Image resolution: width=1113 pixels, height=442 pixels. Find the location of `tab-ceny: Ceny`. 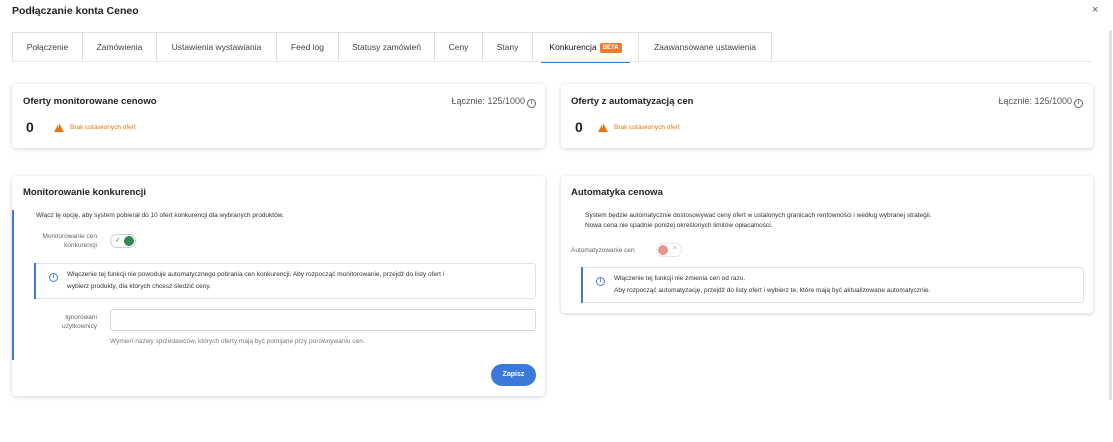

tab-ceny: Ceny is located at coordinates (459, 47).